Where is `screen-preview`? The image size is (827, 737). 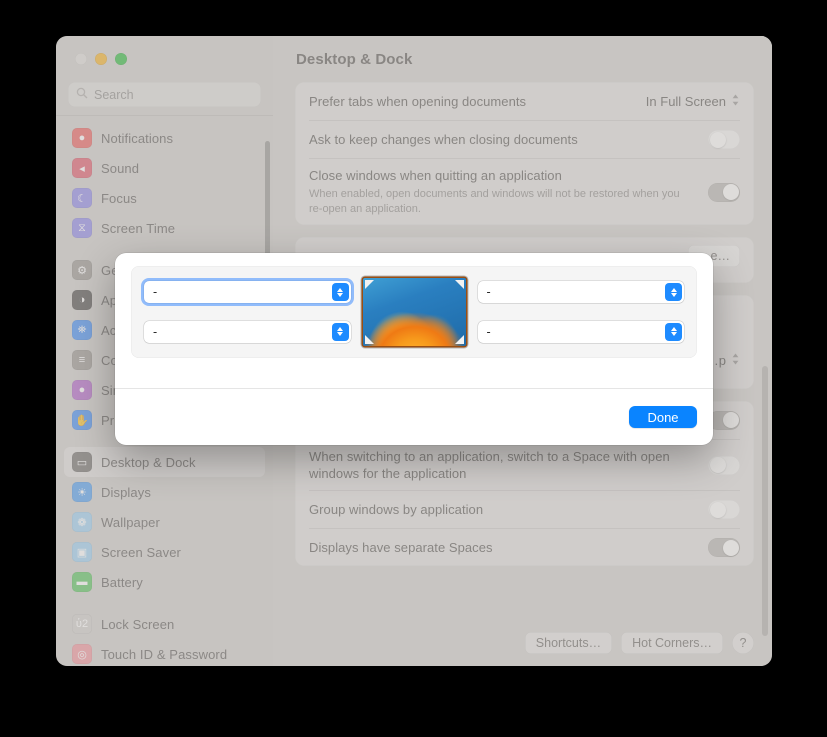
screen-preview is located at coordinates (414, 312).